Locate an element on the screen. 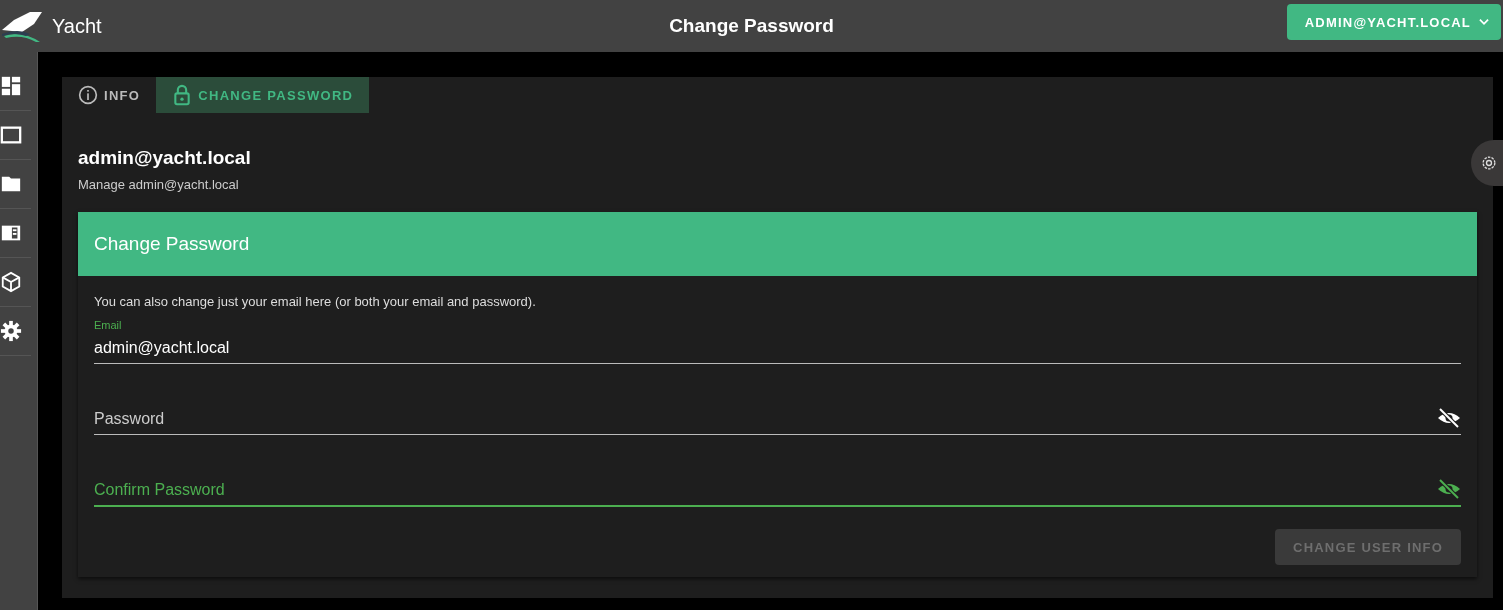 The height and width of the screenshot is (610, 1503). cube-icon is located at coordinates (11, 282).